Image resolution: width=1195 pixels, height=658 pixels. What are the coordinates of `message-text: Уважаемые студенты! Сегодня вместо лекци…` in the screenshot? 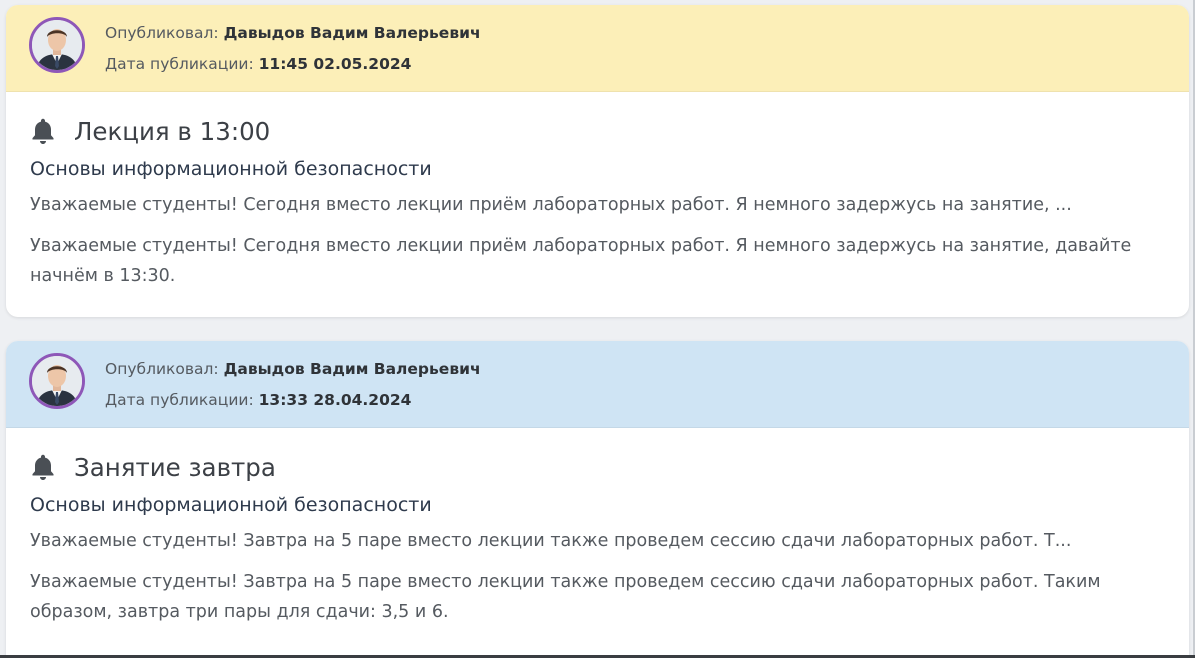 It's located at (581, 261).